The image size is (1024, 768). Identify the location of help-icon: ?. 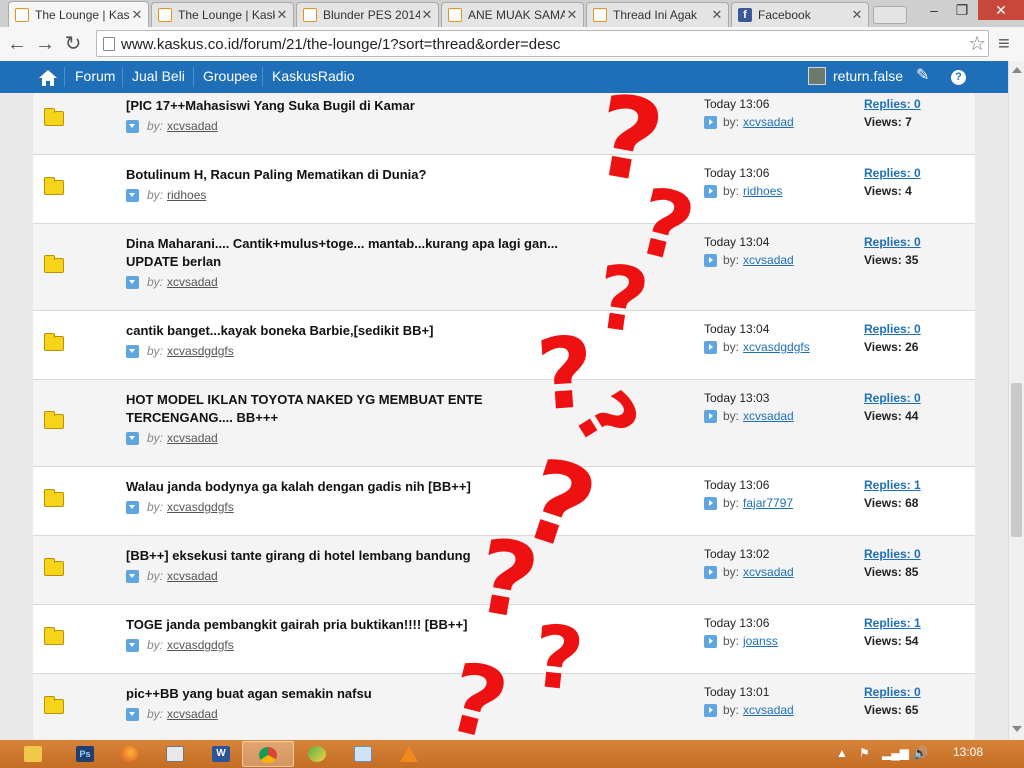
(958, 77).